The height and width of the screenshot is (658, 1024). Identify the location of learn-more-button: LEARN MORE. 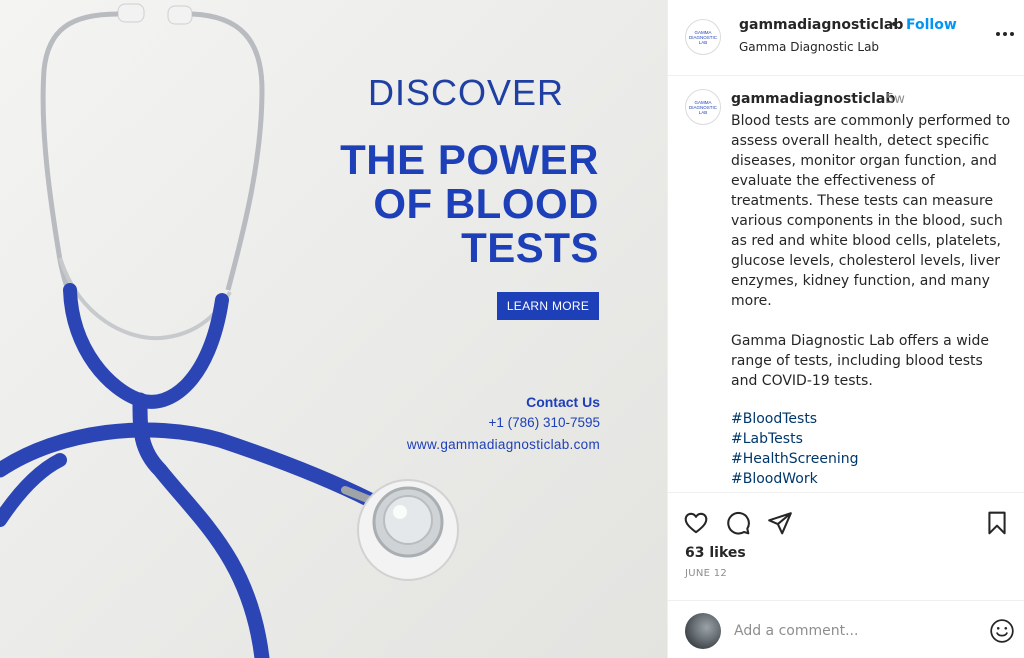
(548, 306).